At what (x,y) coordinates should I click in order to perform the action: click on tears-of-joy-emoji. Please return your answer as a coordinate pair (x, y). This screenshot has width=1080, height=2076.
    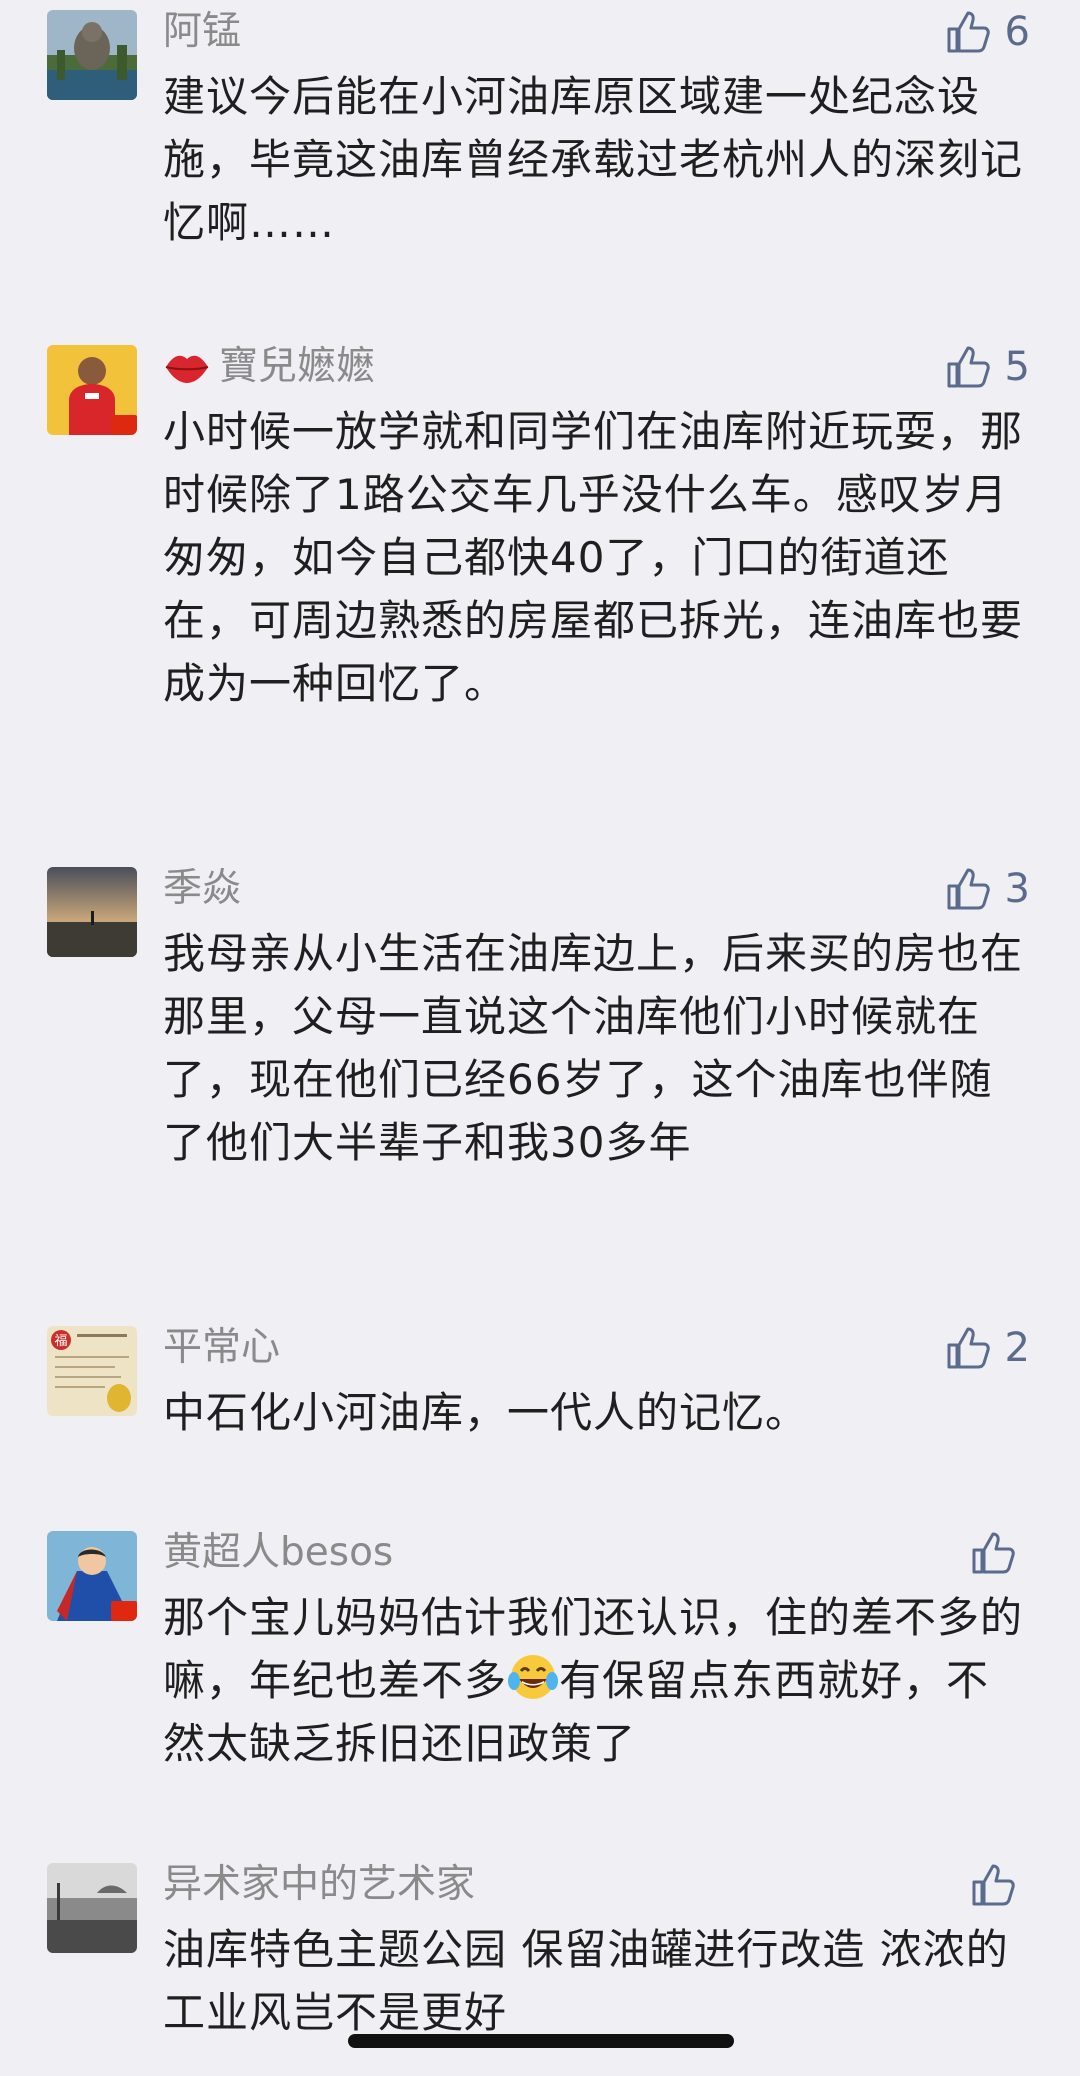
    Looking at the image, I should click on (533, 1677).